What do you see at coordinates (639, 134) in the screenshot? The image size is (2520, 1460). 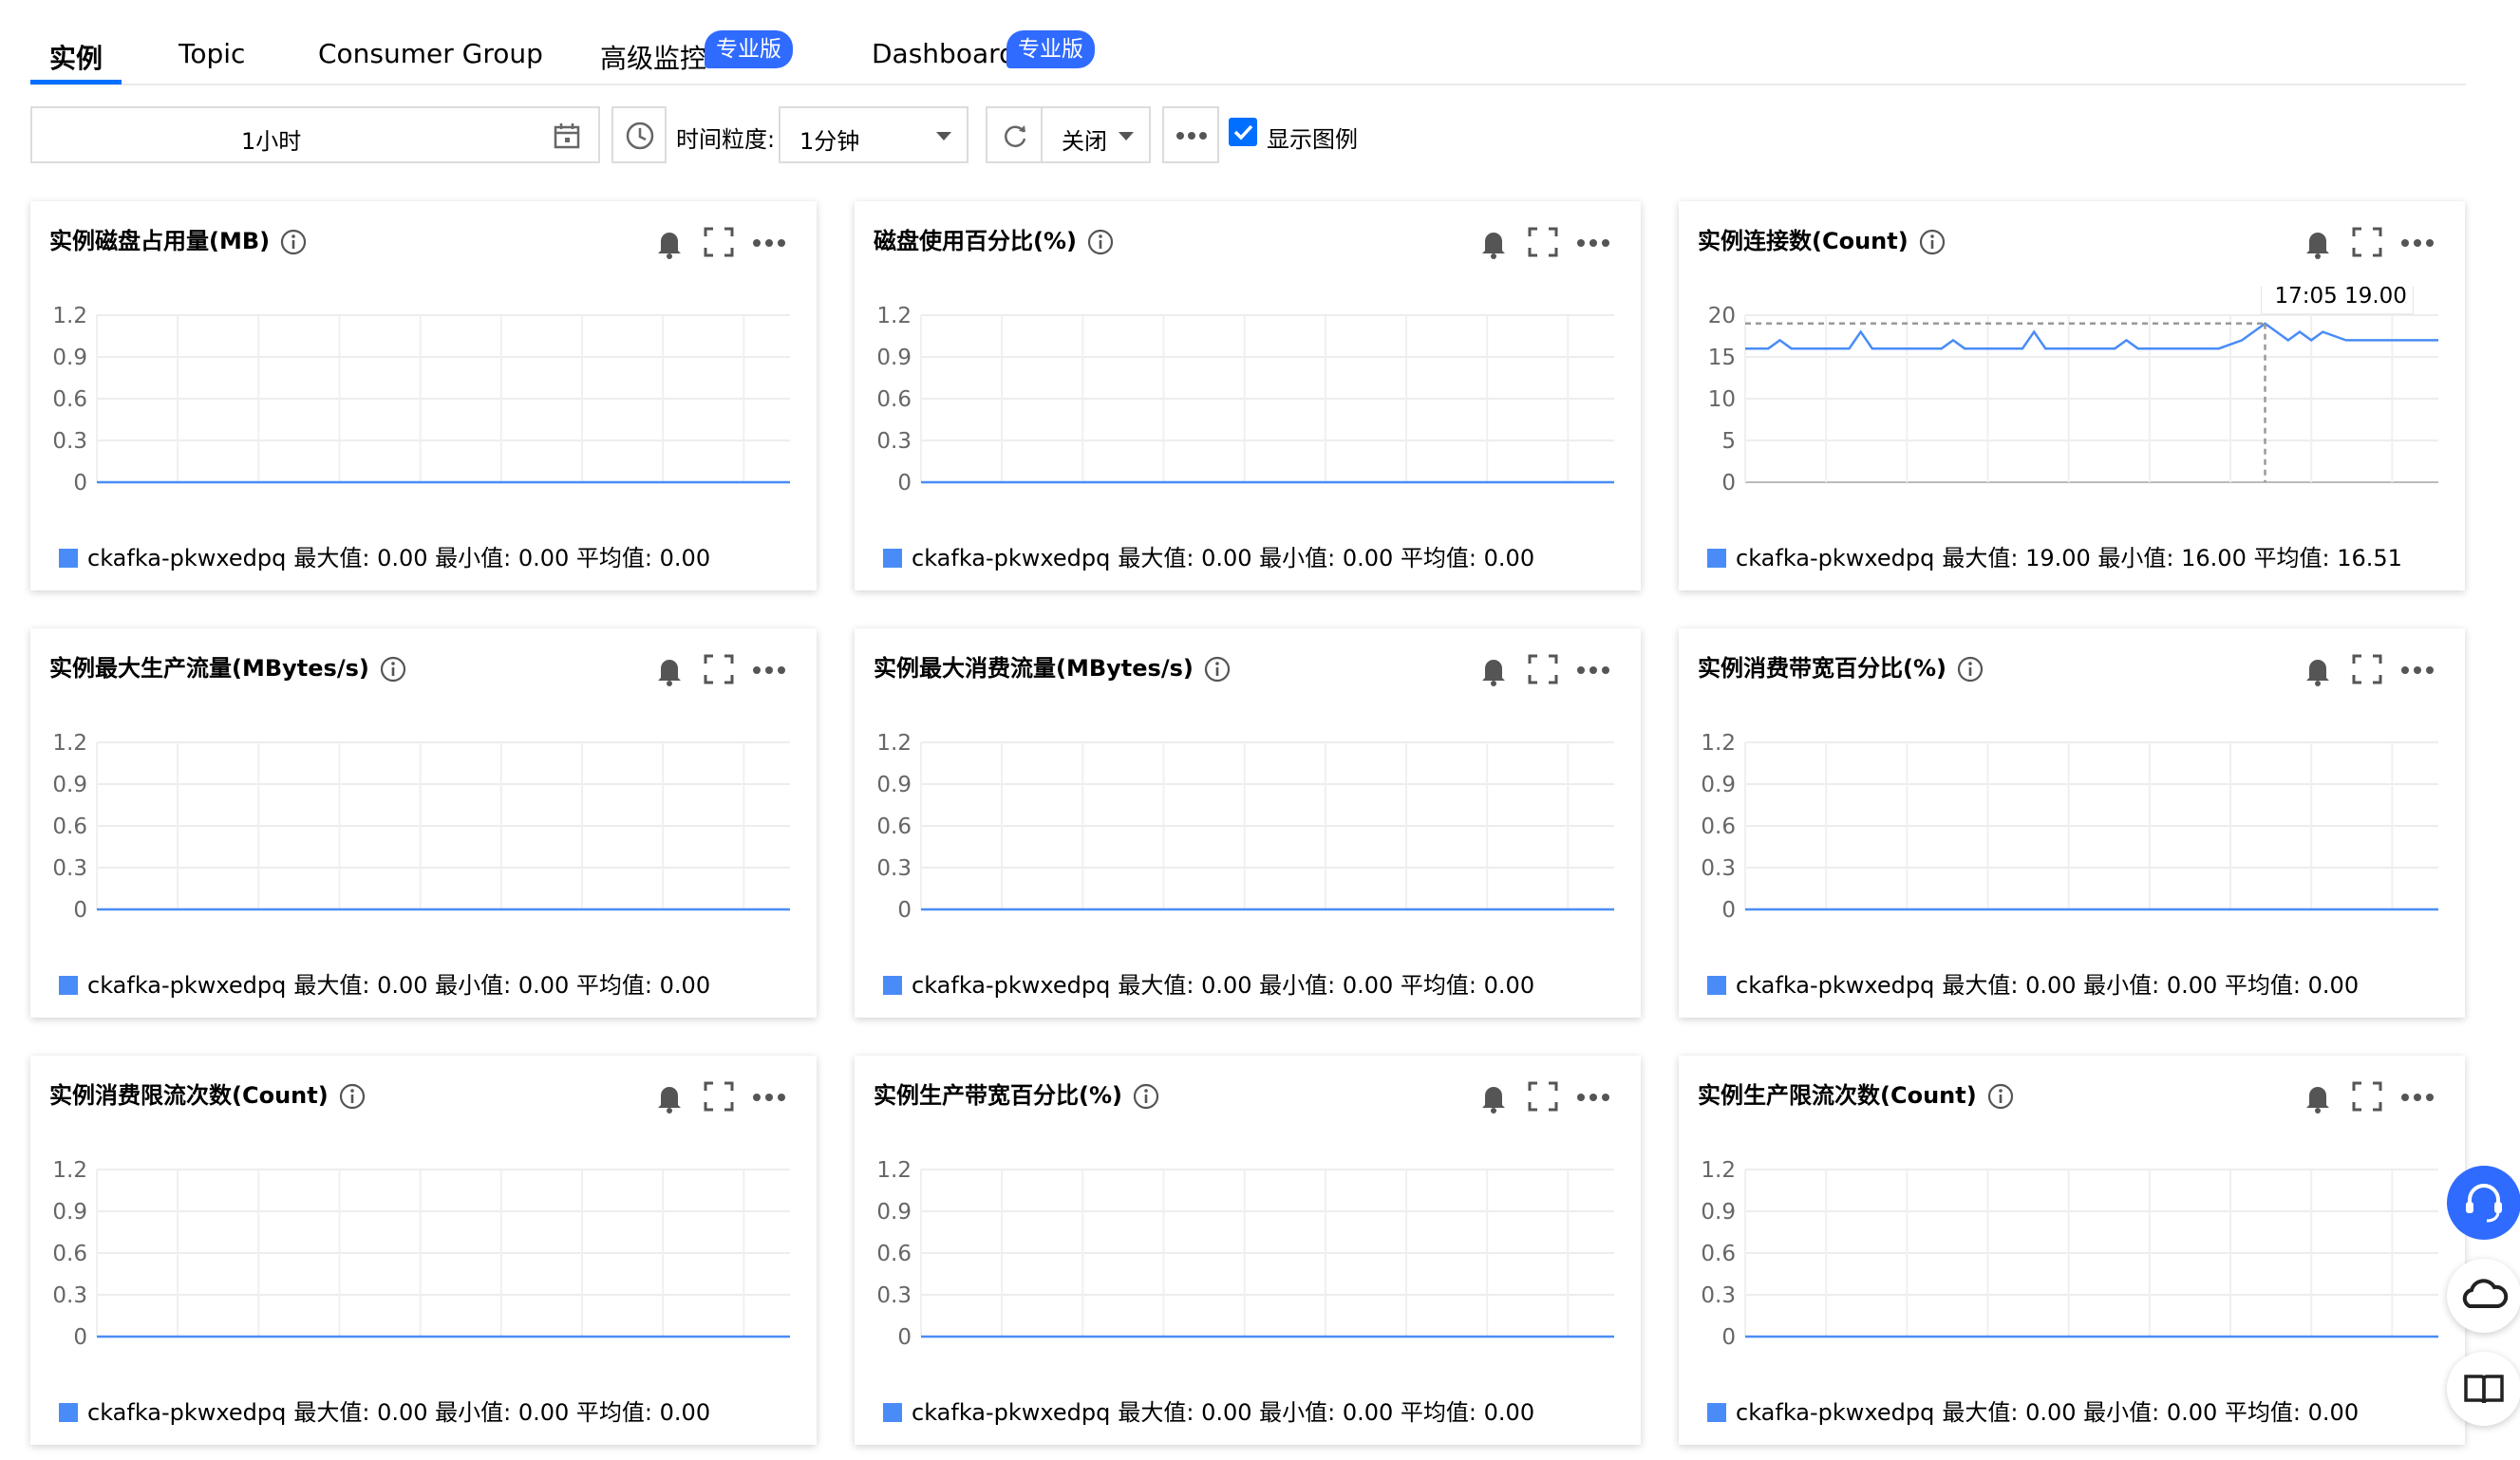 I see `clock-button` at bounding box center [639, 134].